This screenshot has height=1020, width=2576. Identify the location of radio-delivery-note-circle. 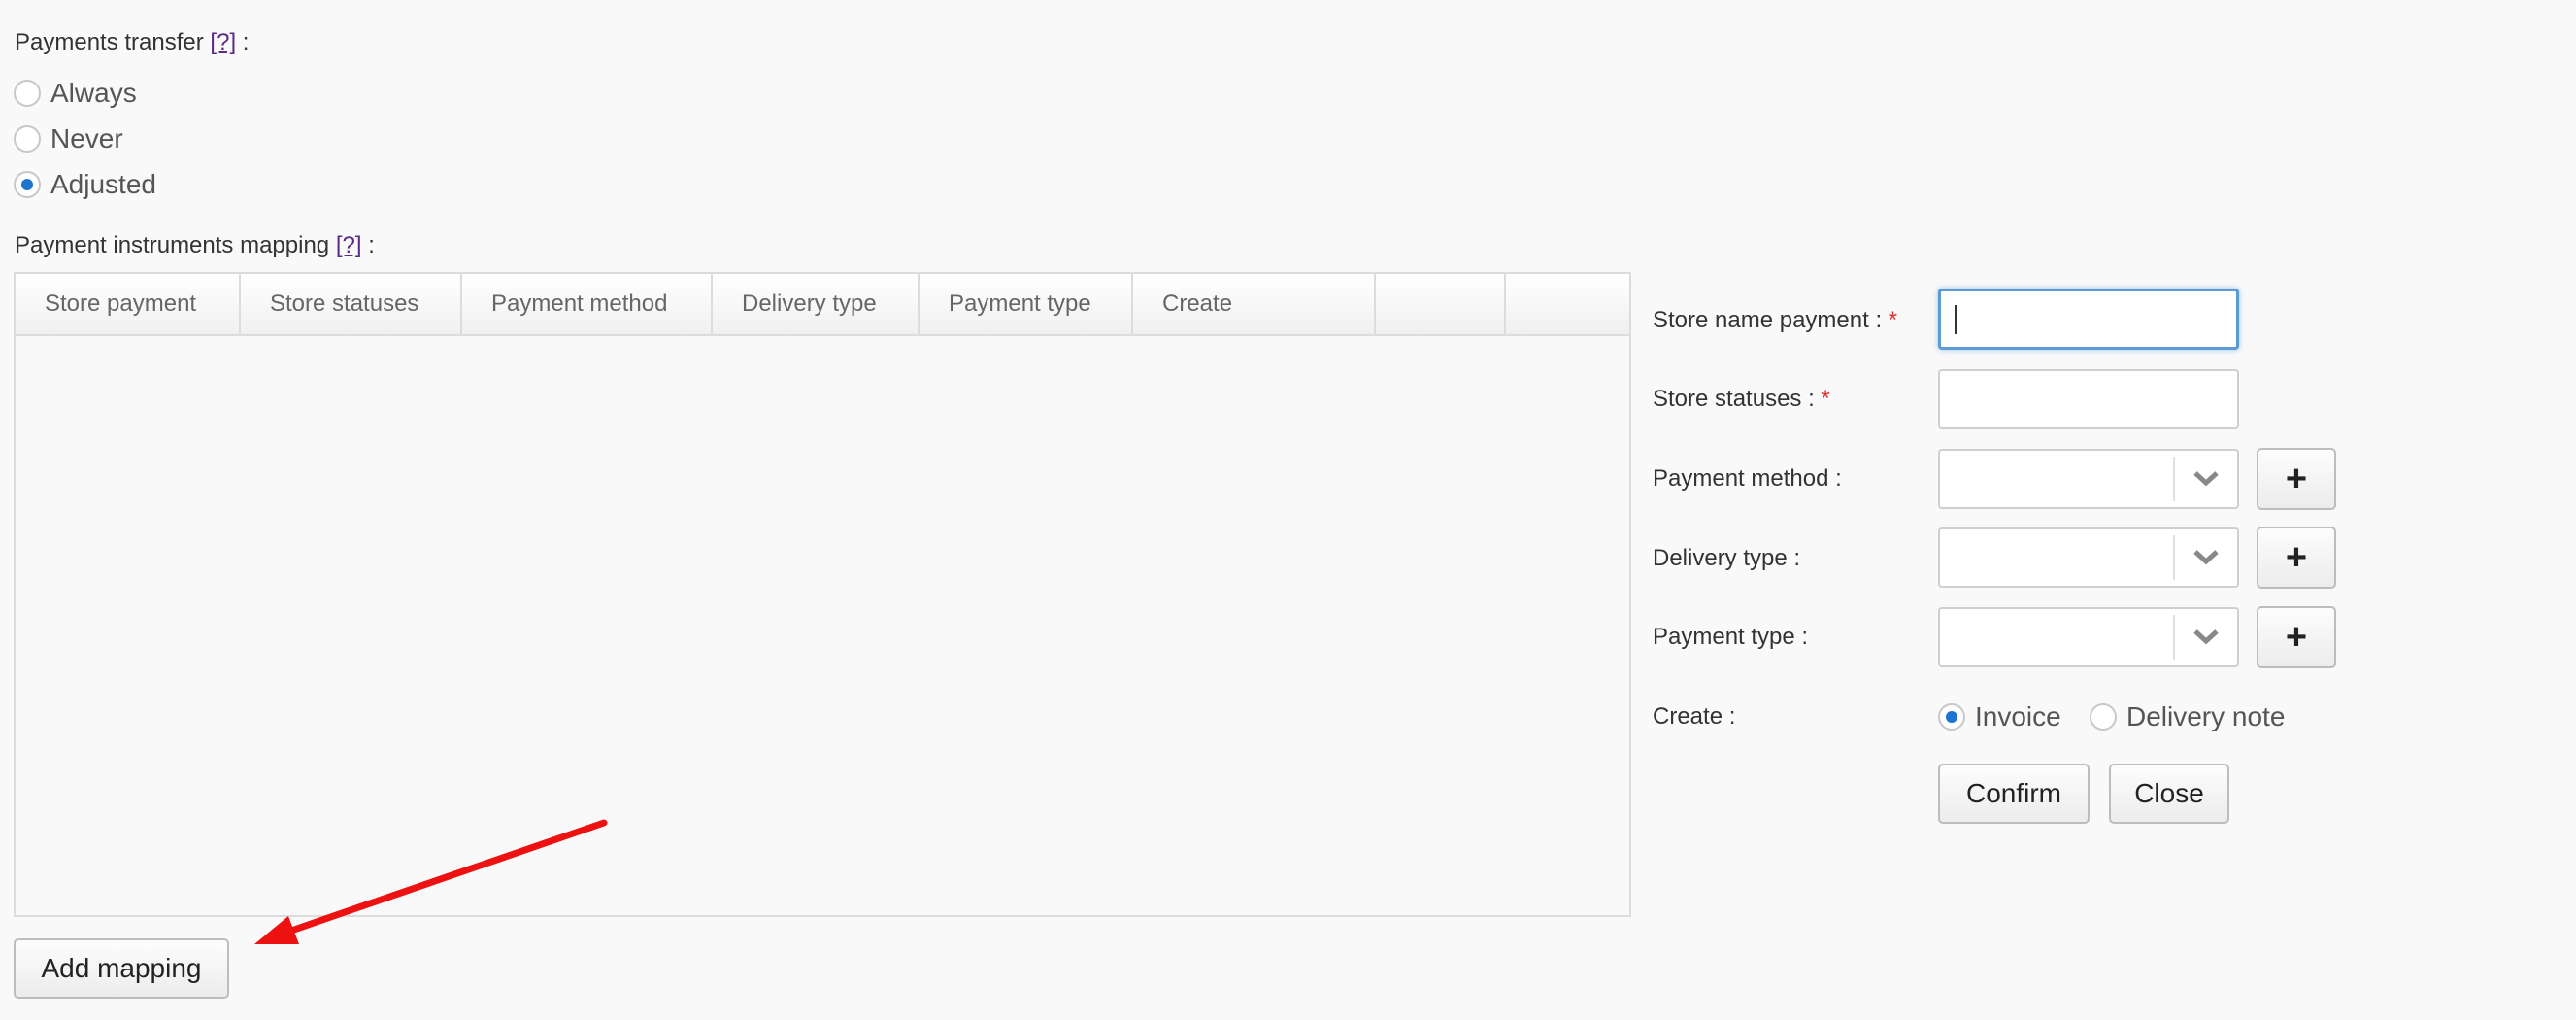
(2104, 717).